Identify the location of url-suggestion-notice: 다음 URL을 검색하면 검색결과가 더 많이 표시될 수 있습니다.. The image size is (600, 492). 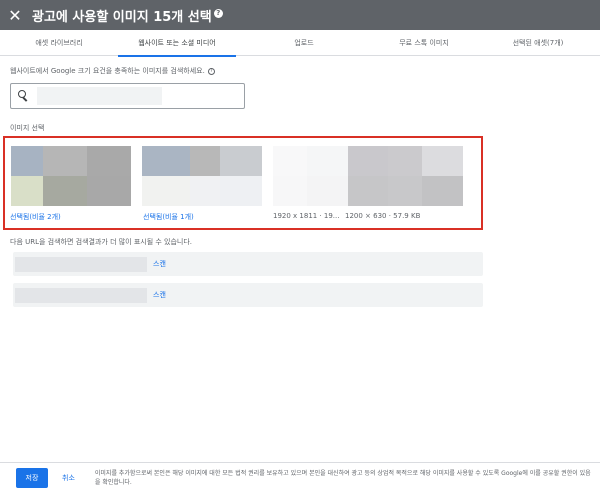
(101, 242).